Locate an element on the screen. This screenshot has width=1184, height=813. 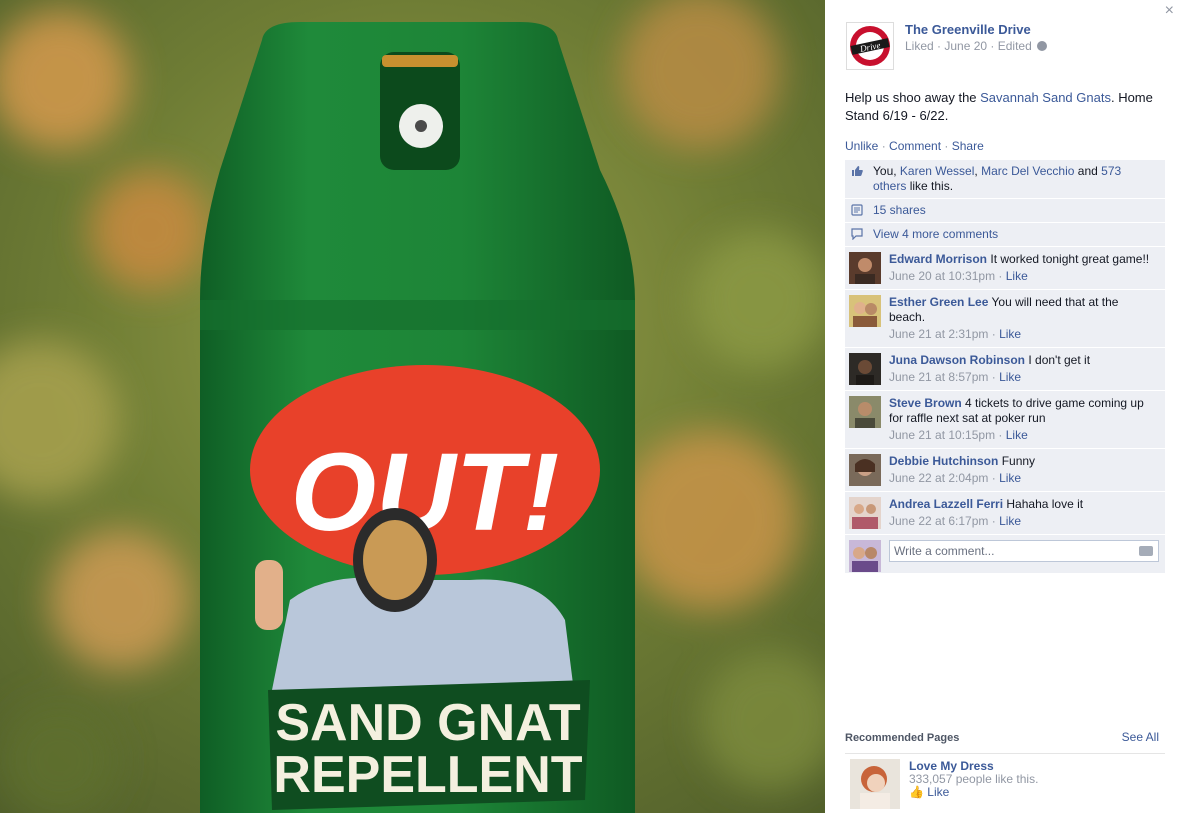
share-icon is located at coordinates (857, 210).